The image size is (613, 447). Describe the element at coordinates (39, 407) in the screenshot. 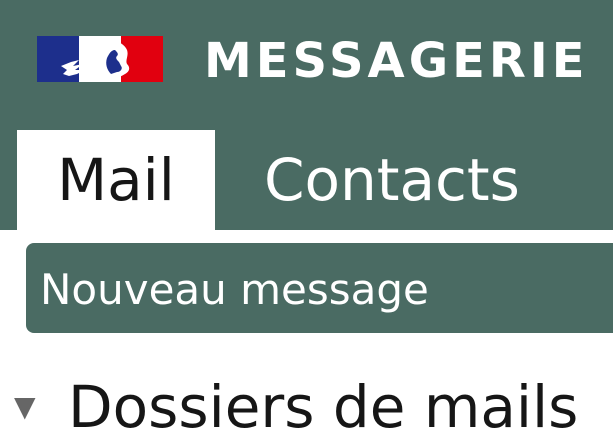

I see `triangle-down-icon: ▼` at that location.